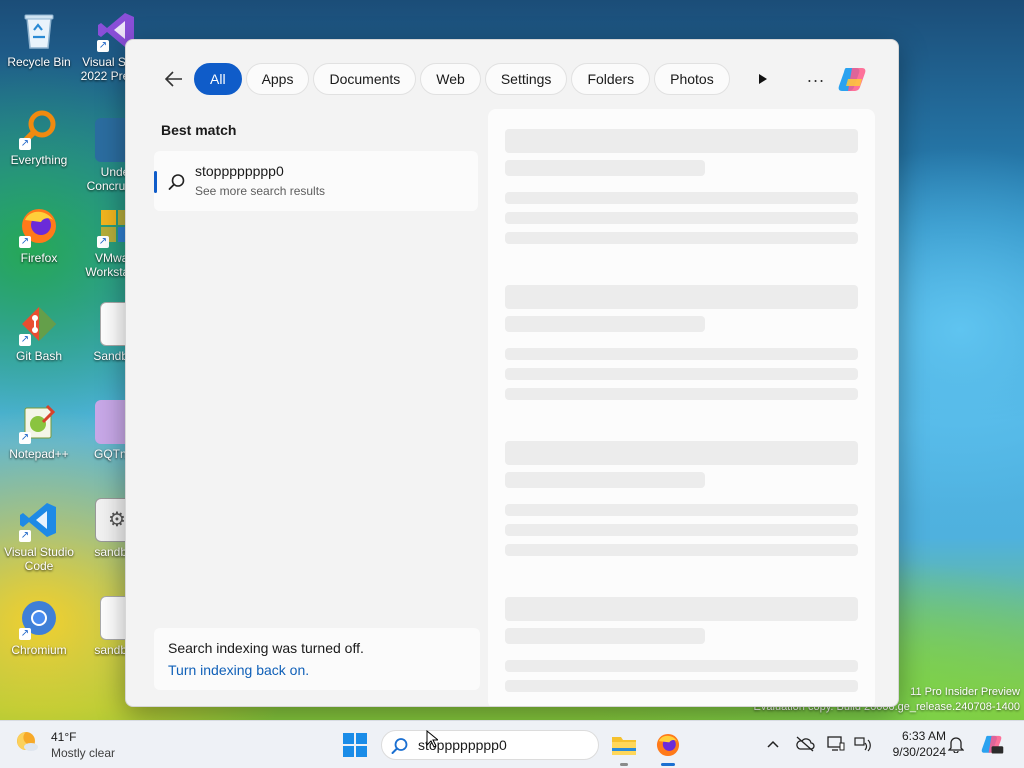 This screenshot has width=1024, height=768. What do you see at coordinates (355, 745) in the screenshot?
I see `start-button` at bounding box center [355, 745].